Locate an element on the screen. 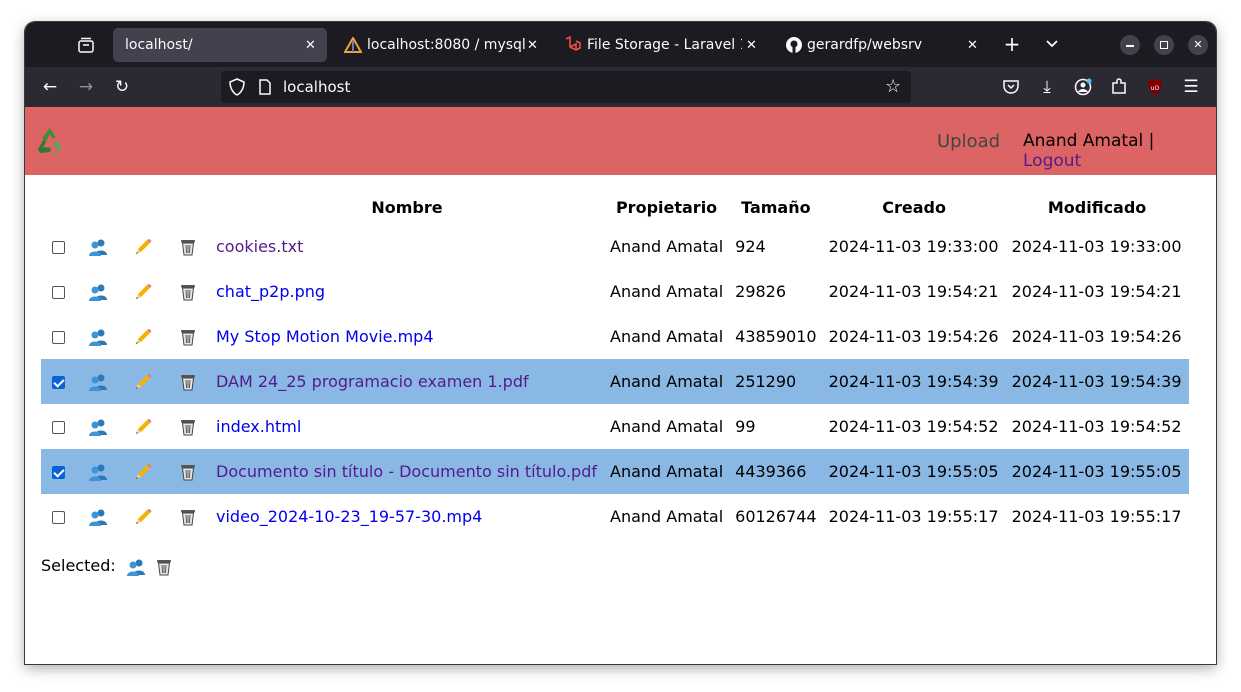 The image size is (1241, 692). phpmyadmin-icon is located at coordinates (353, 45).